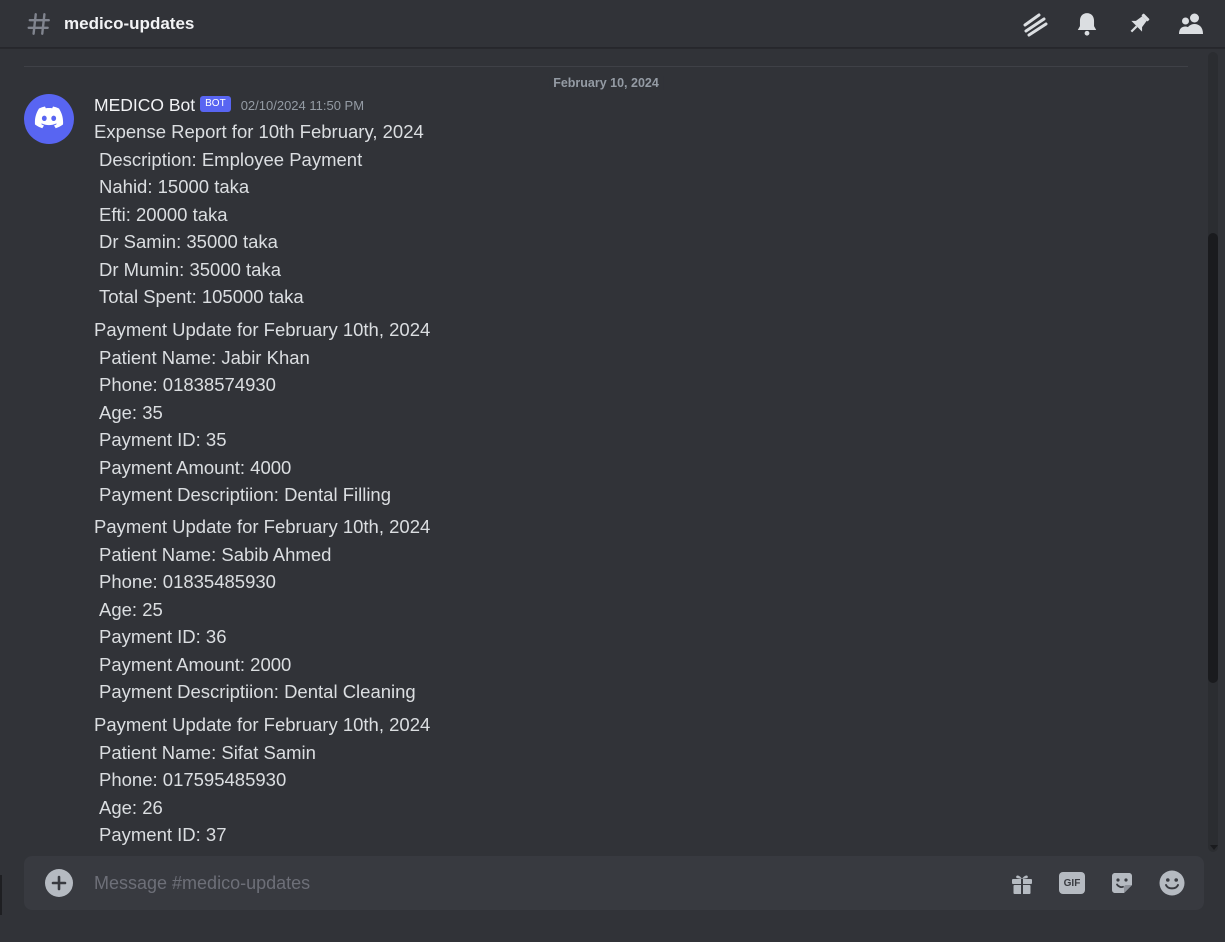 The image size is (1225, 942). Describe the element at coordinates (190, 269) in the screenshot. I see `block-line: Dr Mumin: 35000 taka` at that location.